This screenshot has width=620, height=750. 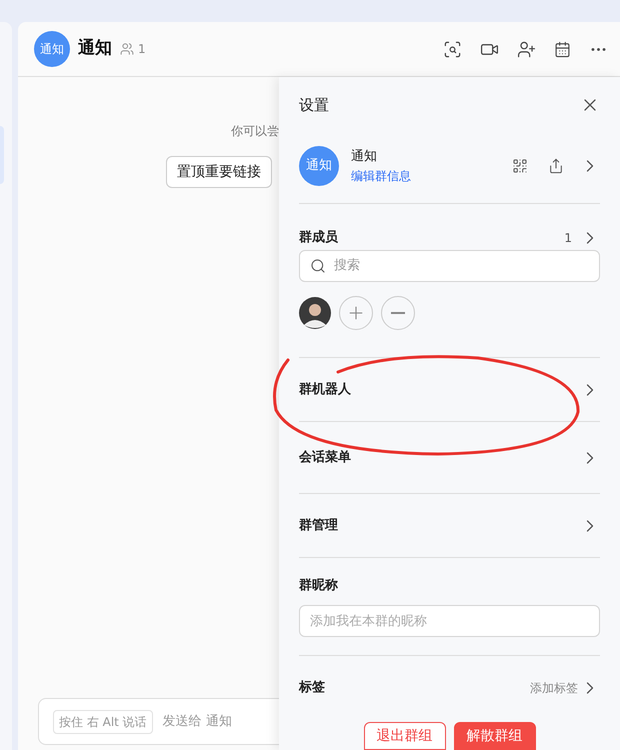 I want to click on group-name: 通知, so click(x=364, y=157).